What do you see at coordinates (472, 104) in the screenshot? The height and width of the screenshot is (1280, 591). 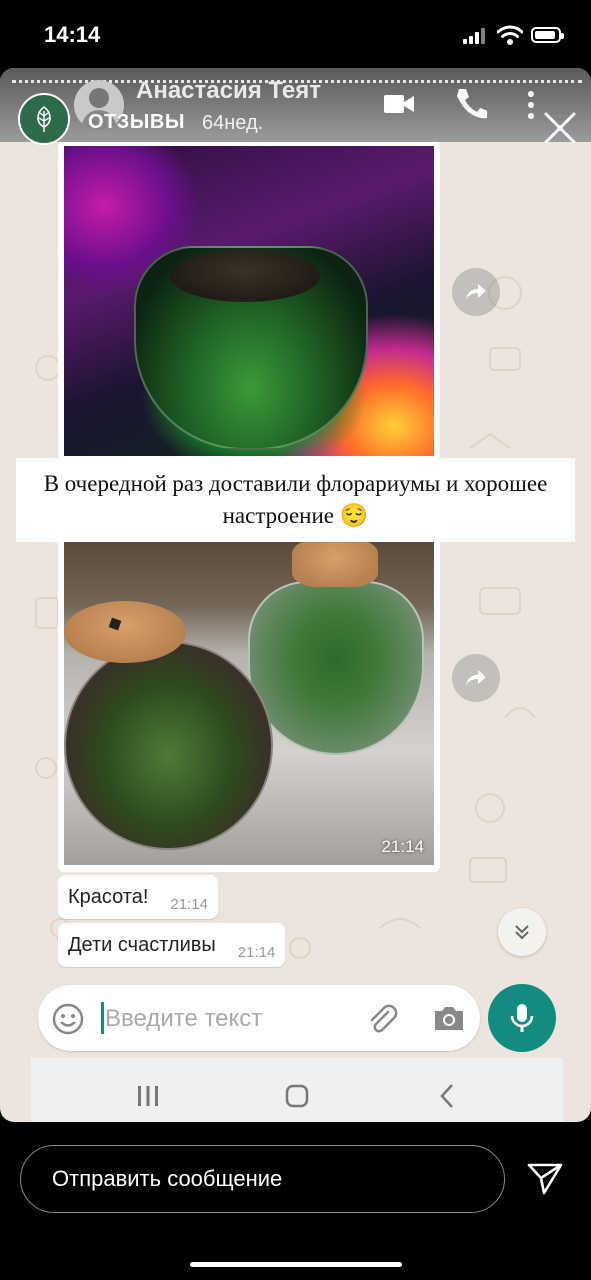 I see `phone-icon` at bounding box center [472, 104].